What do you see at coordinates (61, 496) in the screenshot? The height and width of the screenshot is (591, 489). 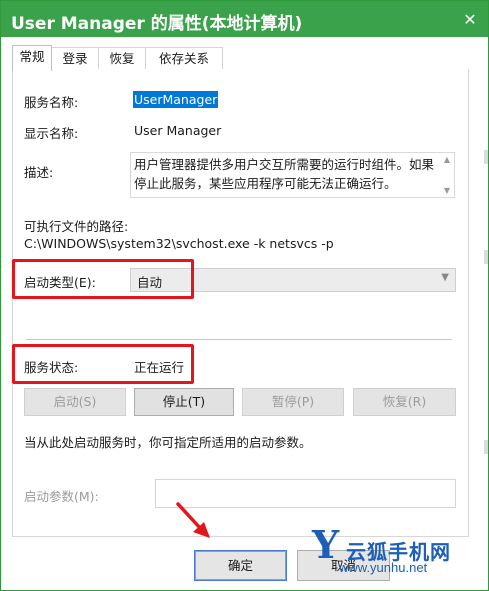 I see `start-params-label: 启动参数(M):` at bounding box center [61, 496].